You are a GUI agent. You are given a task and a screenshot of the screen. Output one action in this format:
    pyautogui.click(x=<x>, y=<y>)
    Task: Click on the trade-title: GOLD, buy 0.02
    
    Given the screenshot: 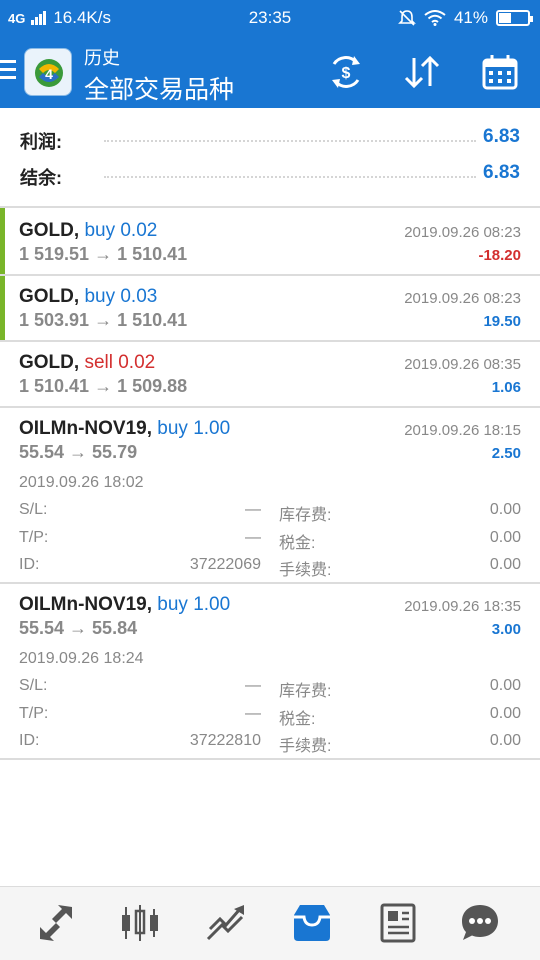 What is the action you would take?
    pyautogui.click(x=88, y=231)
    